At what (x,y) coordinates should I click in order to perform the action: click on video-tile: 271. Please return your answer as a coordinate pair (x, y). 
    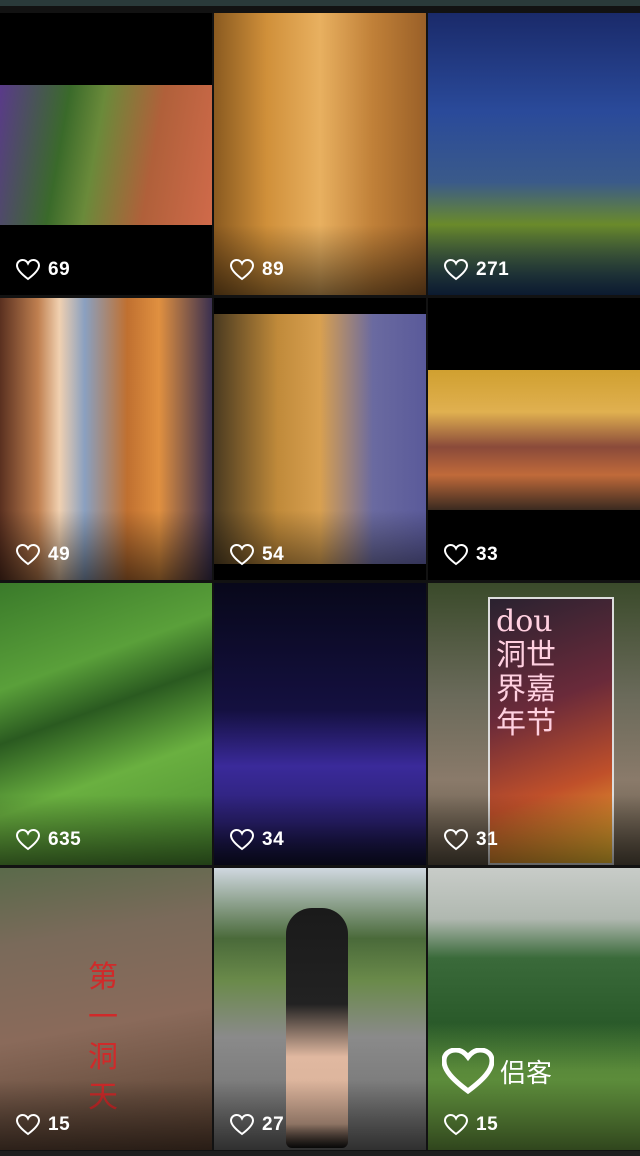
    Looking at the image, I should click on (534, 154).